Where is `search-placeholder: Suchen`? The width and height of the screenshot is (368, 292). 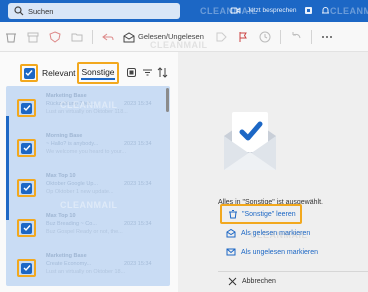
search-placeholder: Suchen is located at coordinates (41, 11).